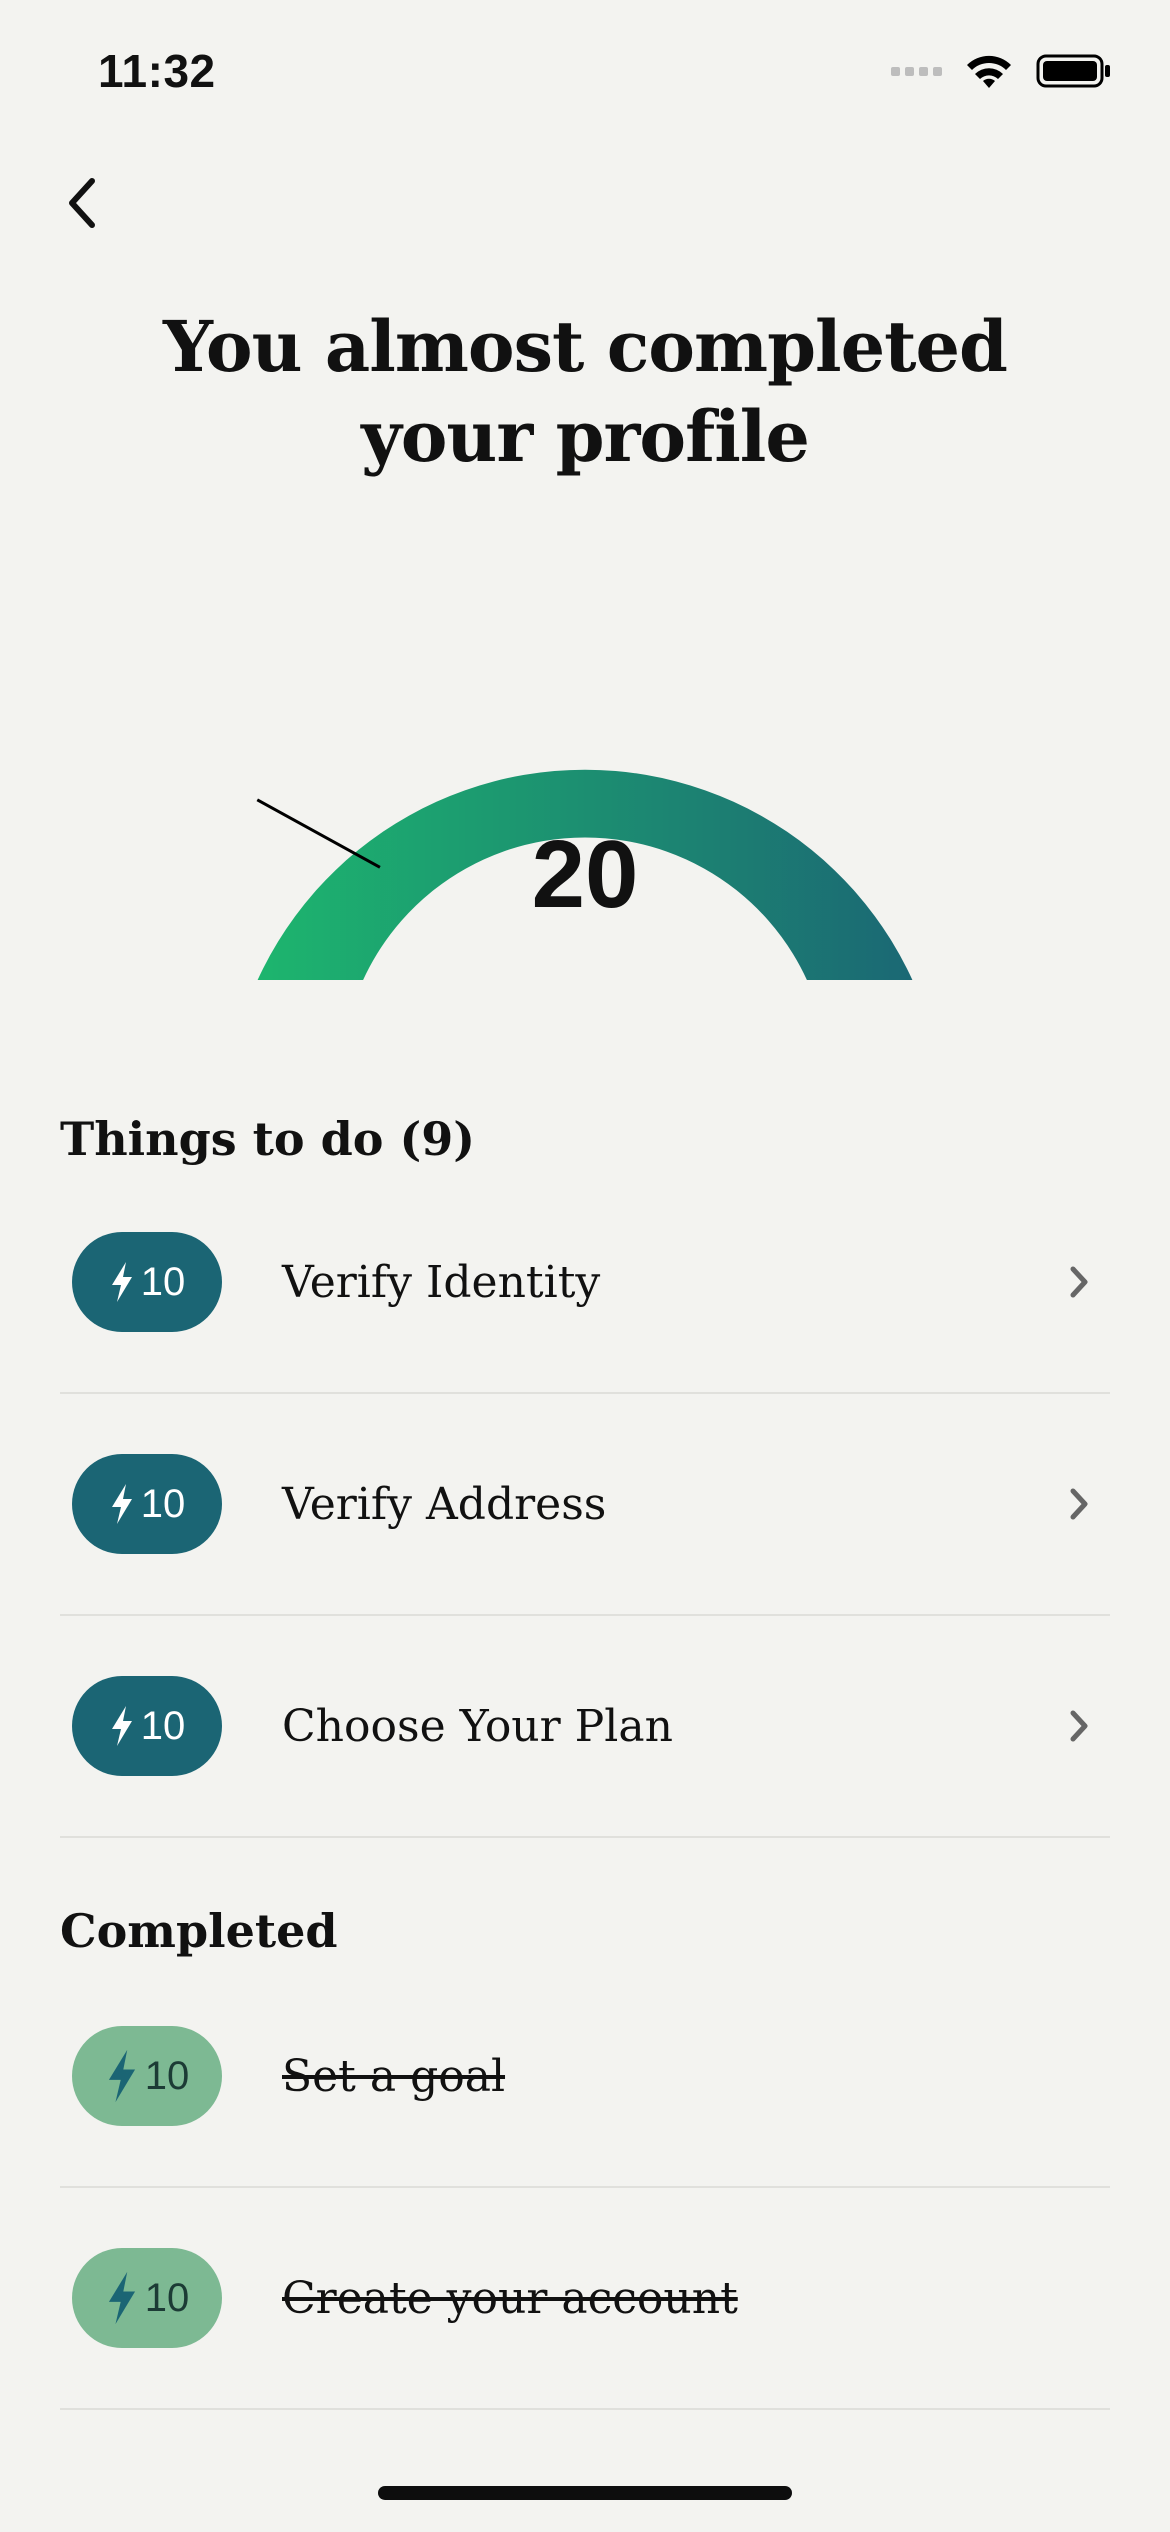 The height and width of the screenshot is (2532, 1170). I want to click on cellular-signal-icon, so click(916, 71).